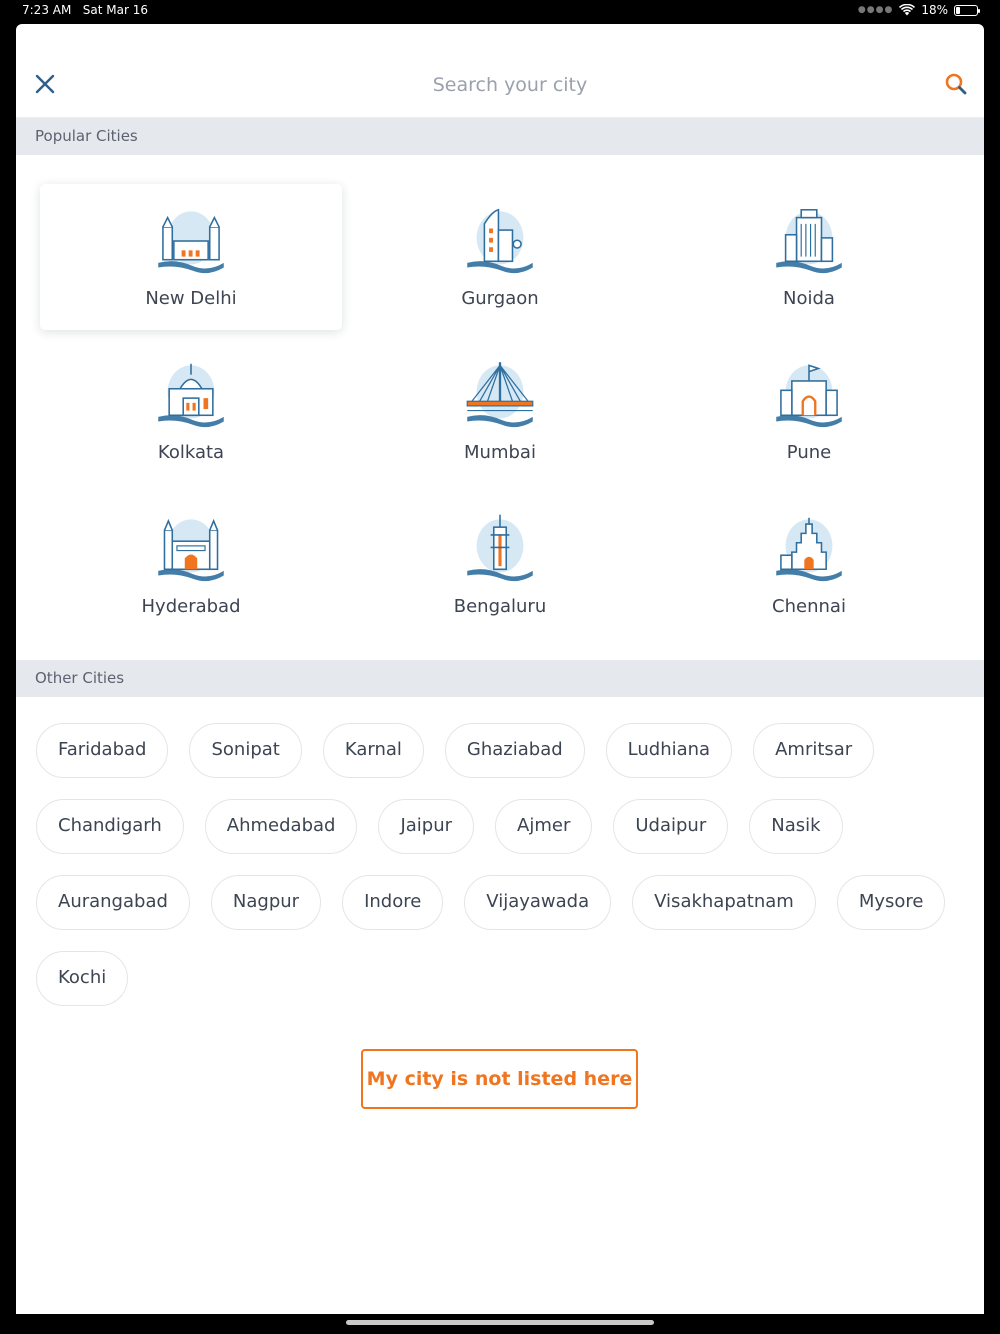 This screenshot has width=1000, height=1334. Describe the element at coordinates (538, 902) in the screenshot. I see `city-chip-vijayawada: Vijayawada` at that location.